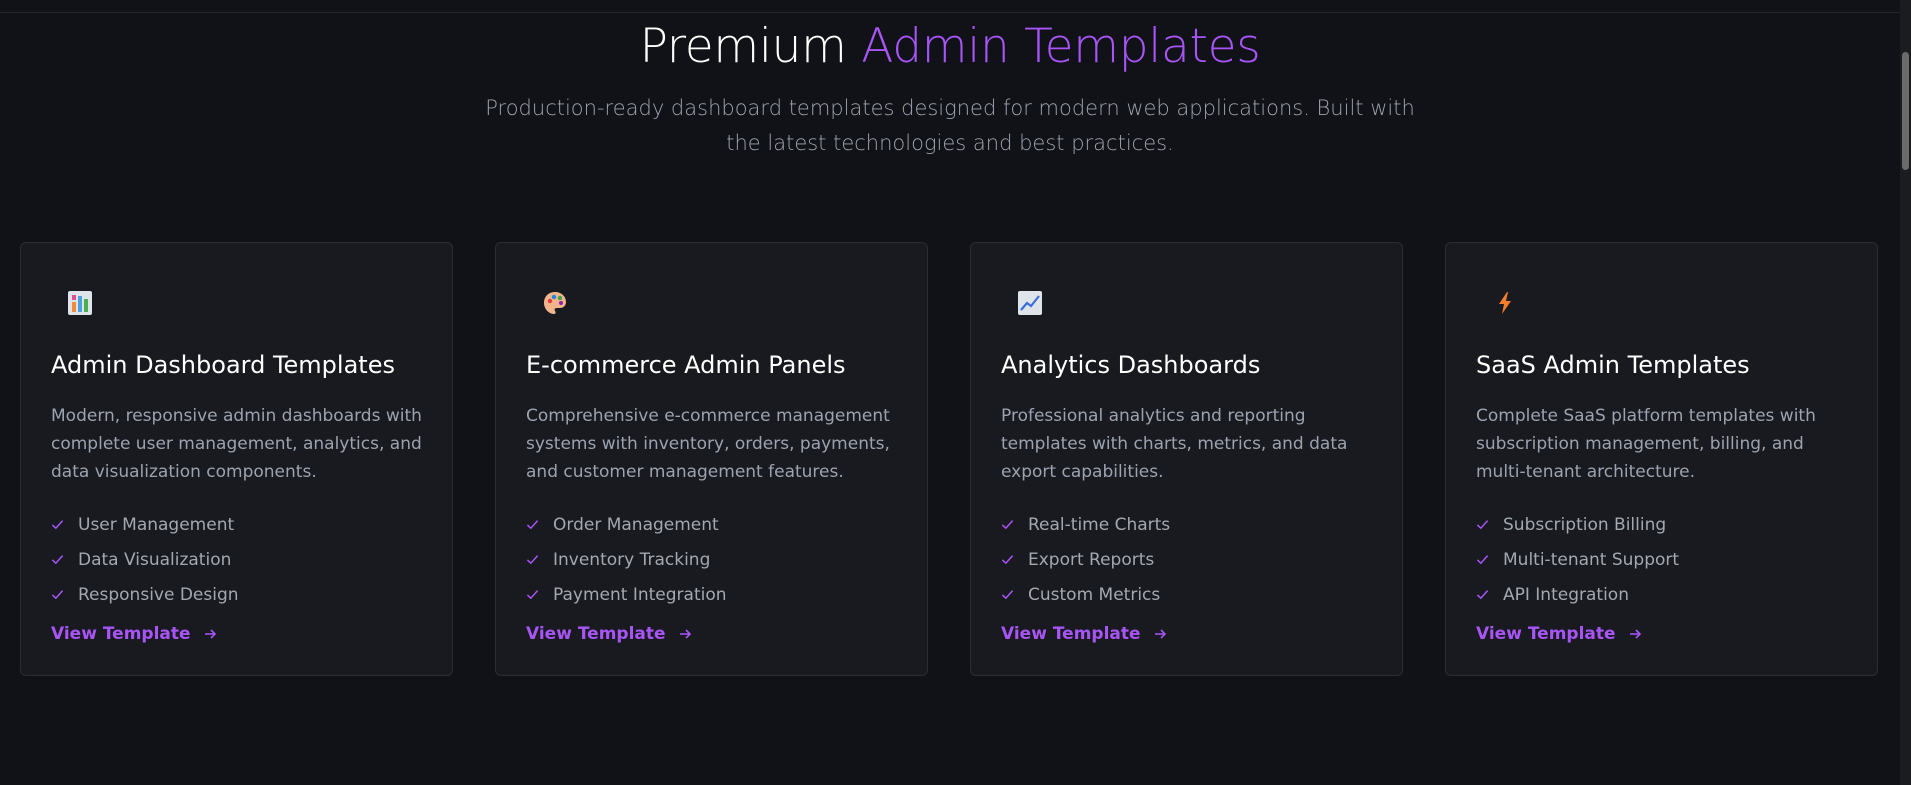 The image size is (1911, 785). Describe the element at coordinates (1613, 365) in the screenshot. I see `card-title: SaaS Admin Templates` at that location.